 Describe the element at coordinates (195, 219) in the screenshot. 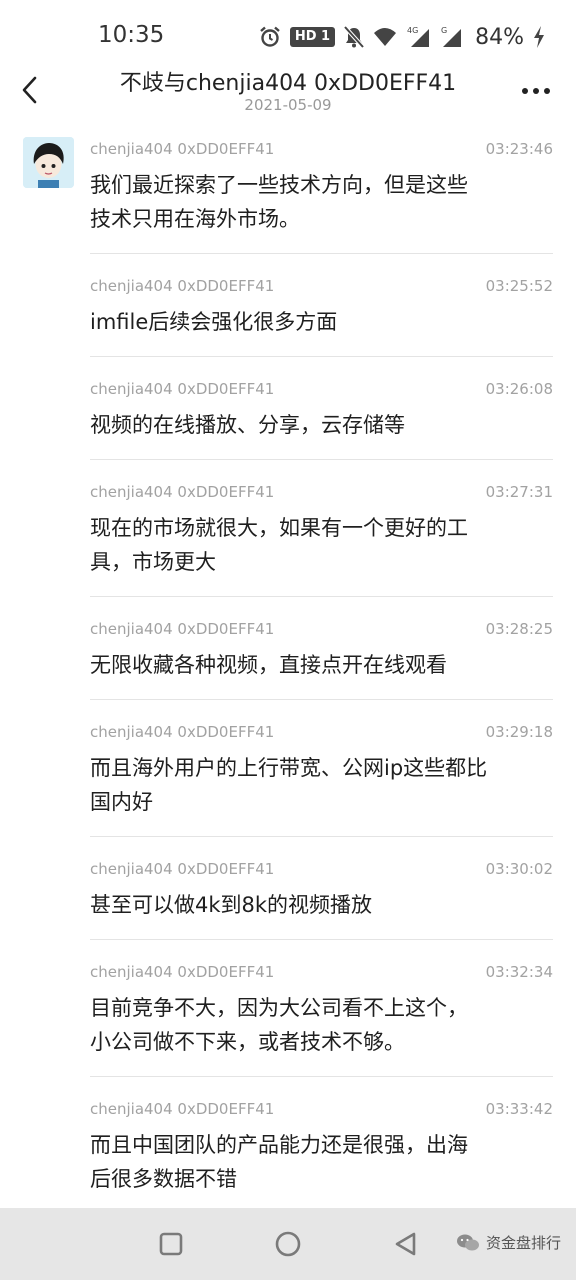

I see `message-line: 技术只用在海外市场。` at that location.